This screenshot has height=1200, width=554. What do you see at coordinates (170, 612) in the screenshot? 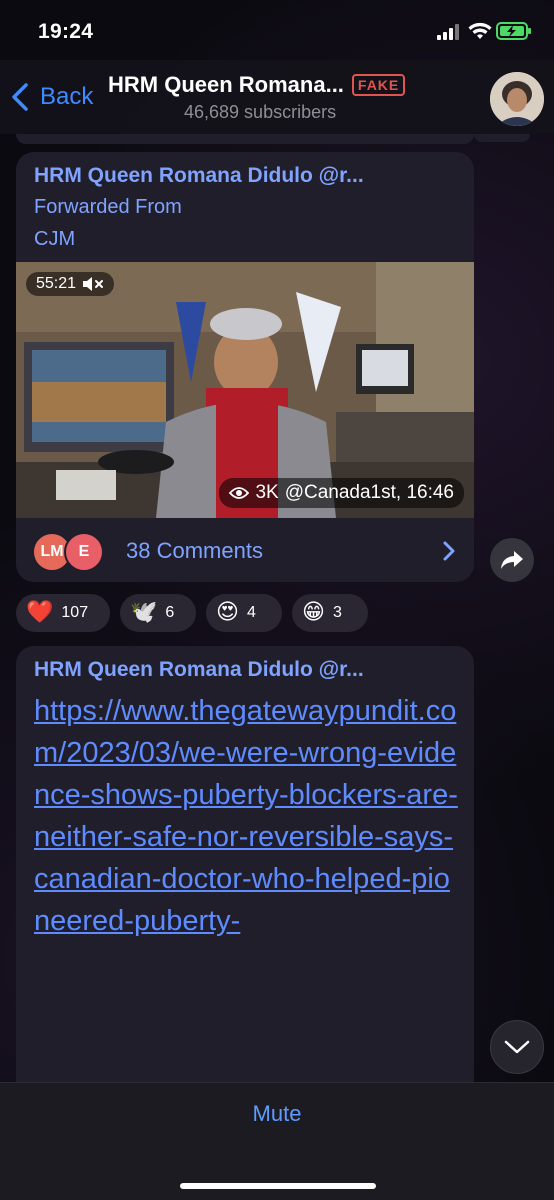
I see `reaction-count: 6` at bounding box center [170, 612].